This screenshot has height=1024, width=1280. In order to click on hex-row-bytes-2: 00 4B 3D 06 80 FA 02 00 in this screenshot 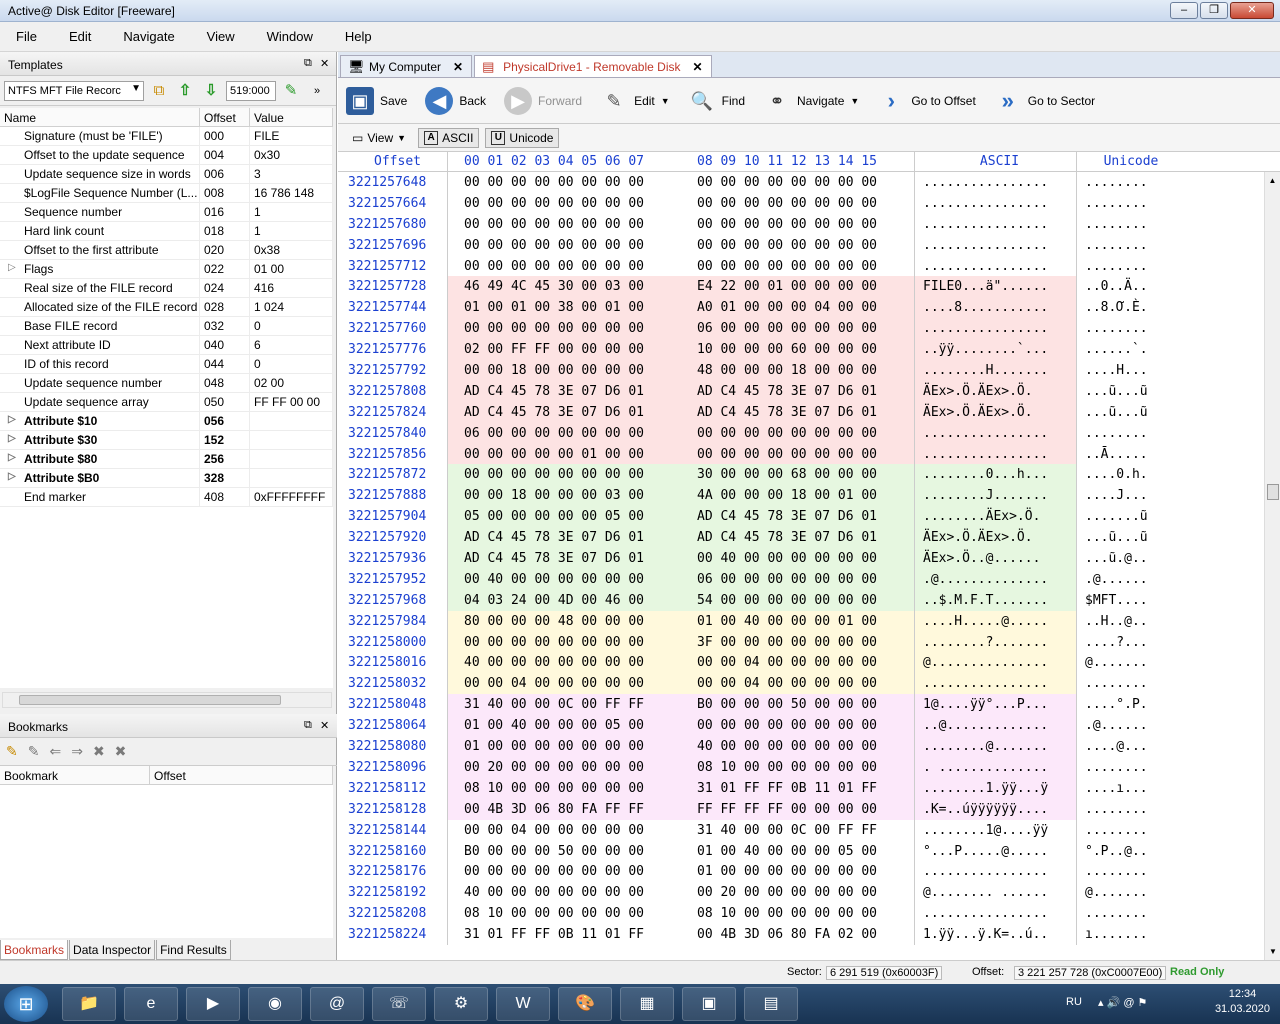, I will do `click(799, 934)`.